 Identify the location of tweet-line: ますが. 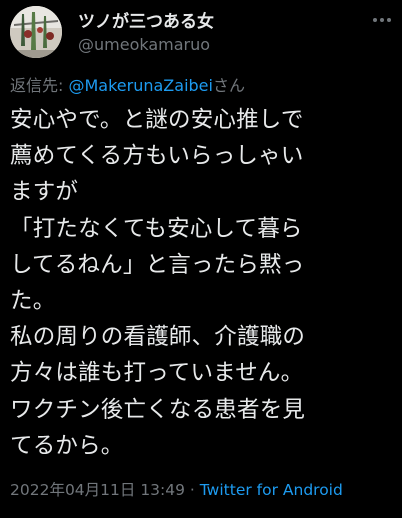
(44, 192).